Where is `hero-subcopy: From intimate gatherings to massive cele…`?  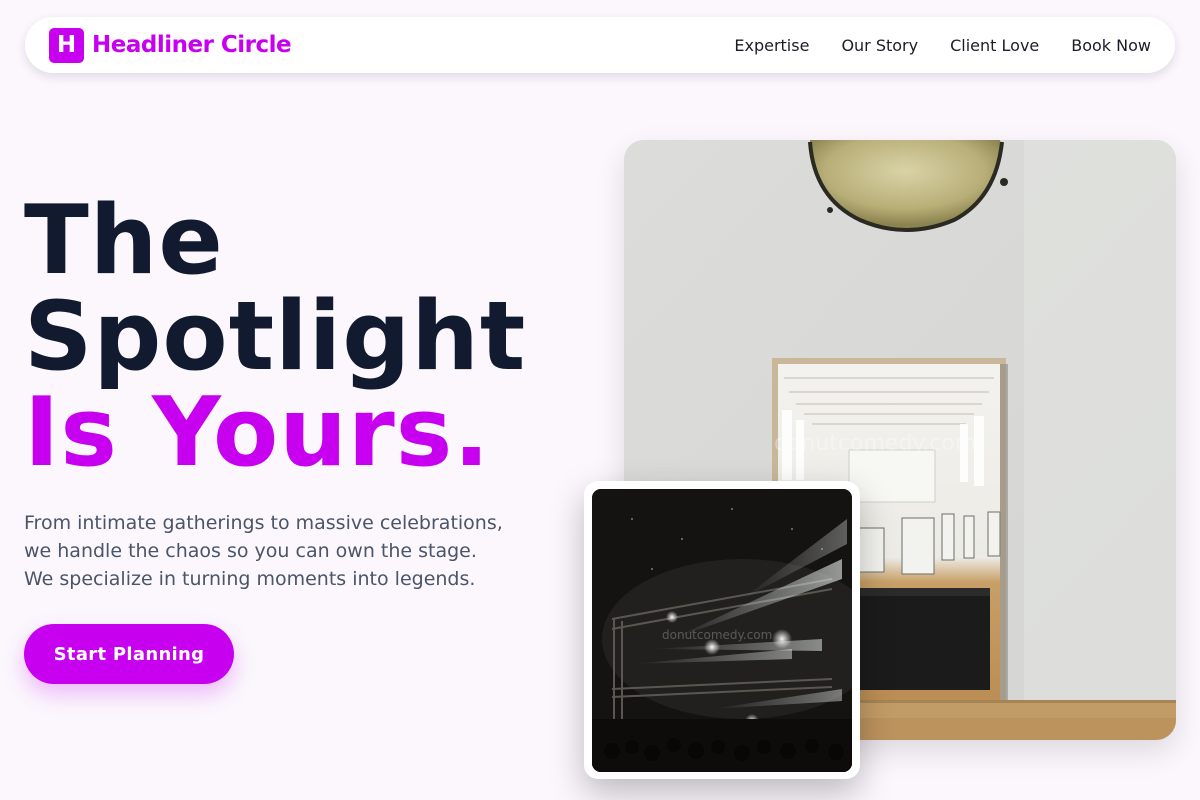 hero-subcopy: From intimate gatherings to massive cele… is located at coordinates (294, 551).